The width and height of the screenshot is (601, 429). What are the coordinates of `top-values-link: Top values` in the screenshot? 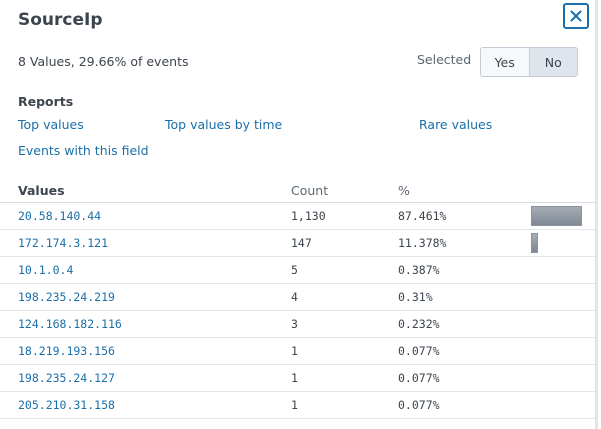 It's located at (51, 124).